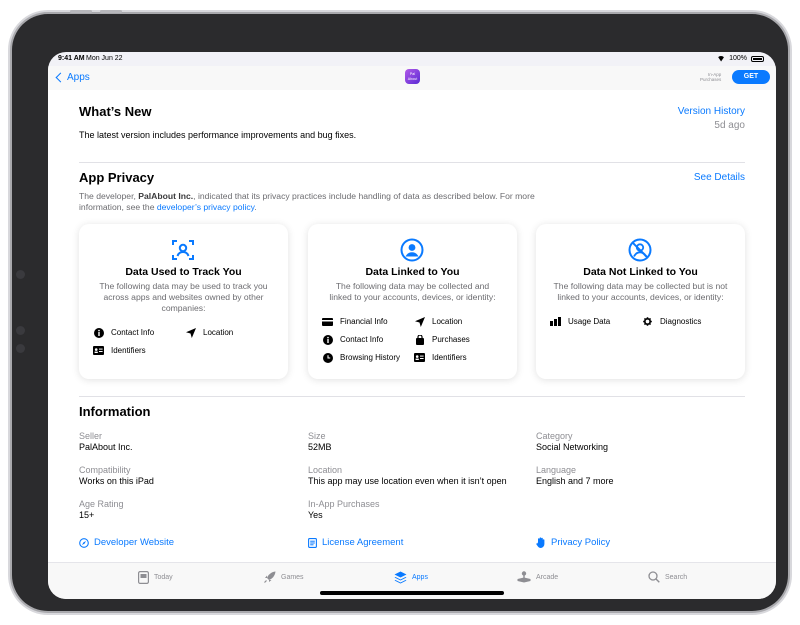 This screenshot has width=800, height=625. What do you see at coordinates (115, 111) in the screenshot?
I see `whats-new-title: What’s New` at bounding box center [115, 111].